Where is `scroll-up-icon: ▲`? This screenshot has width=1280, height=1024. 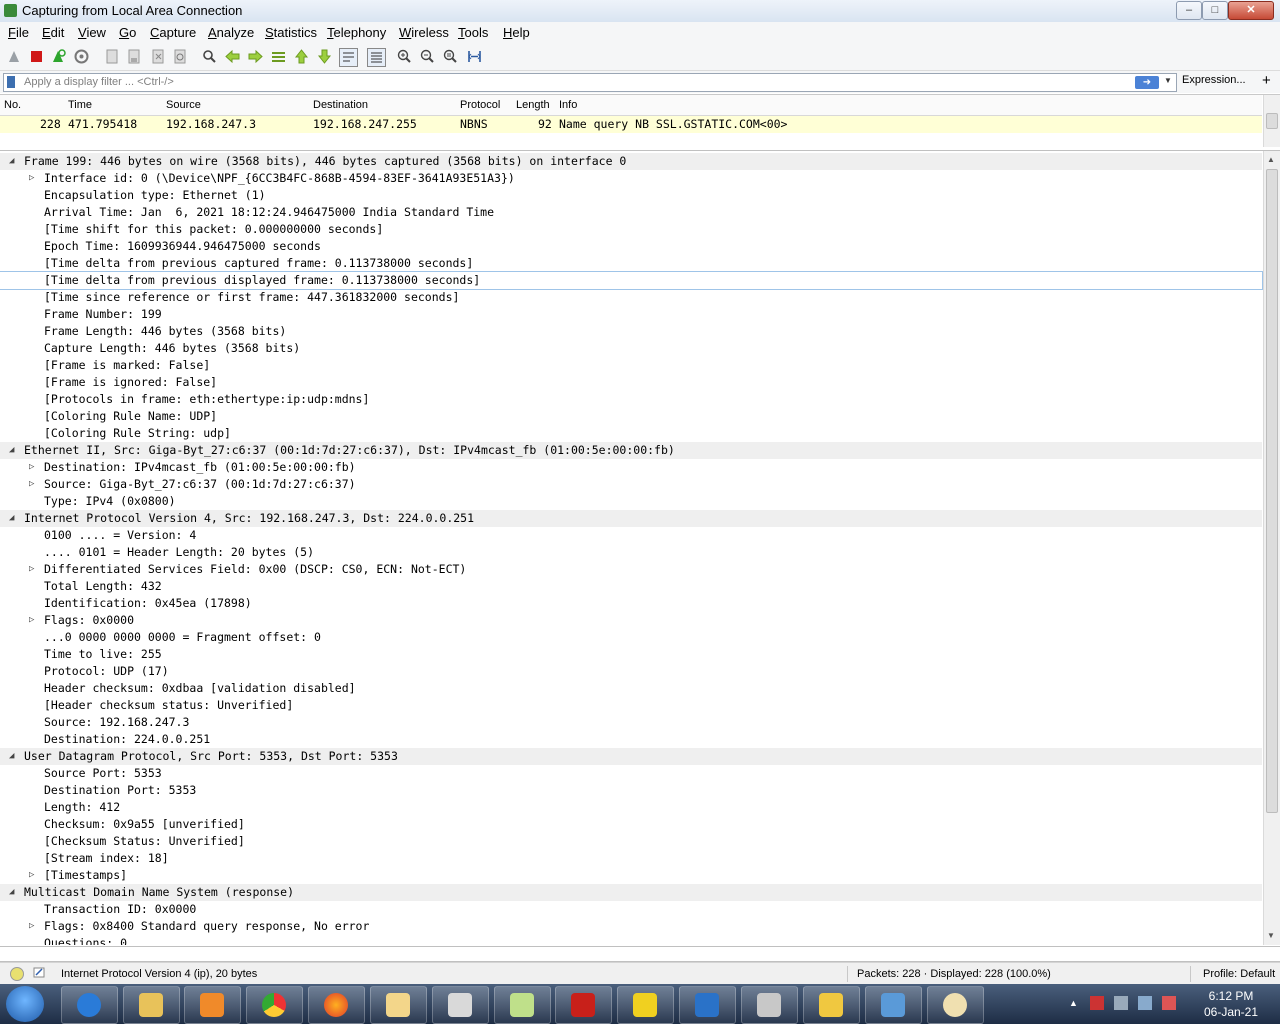
scroll-up-icon: ▲ is located at coordinates (1271, 159).